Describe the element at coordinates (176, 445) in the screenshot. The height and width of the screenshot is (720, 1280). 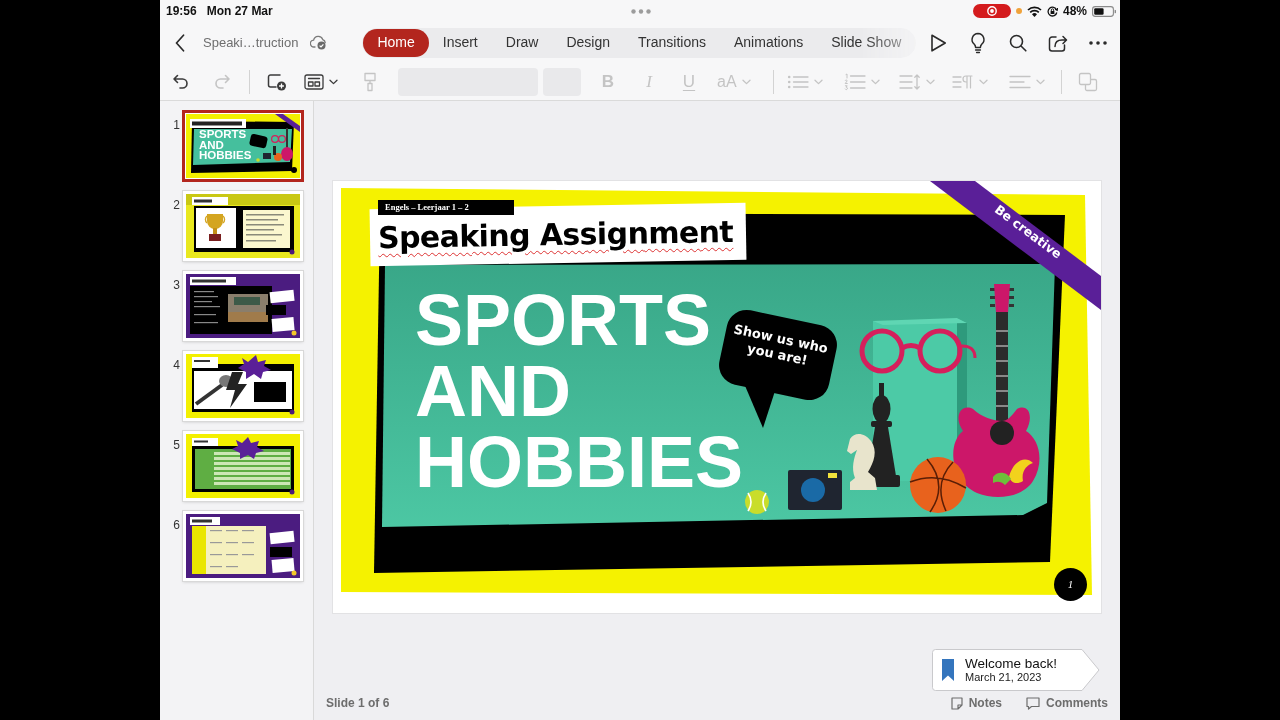
I see `slide-number: 5` at that location.